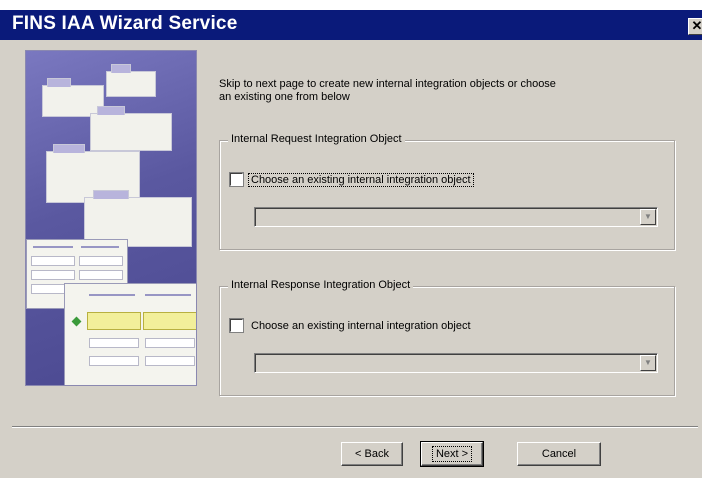 The width and height of the screenshot is (702, 478). What do you see at coordinates (695, 26) in the screenshot?
I see `close-icon: ✕` at bounding box center [695, 26].